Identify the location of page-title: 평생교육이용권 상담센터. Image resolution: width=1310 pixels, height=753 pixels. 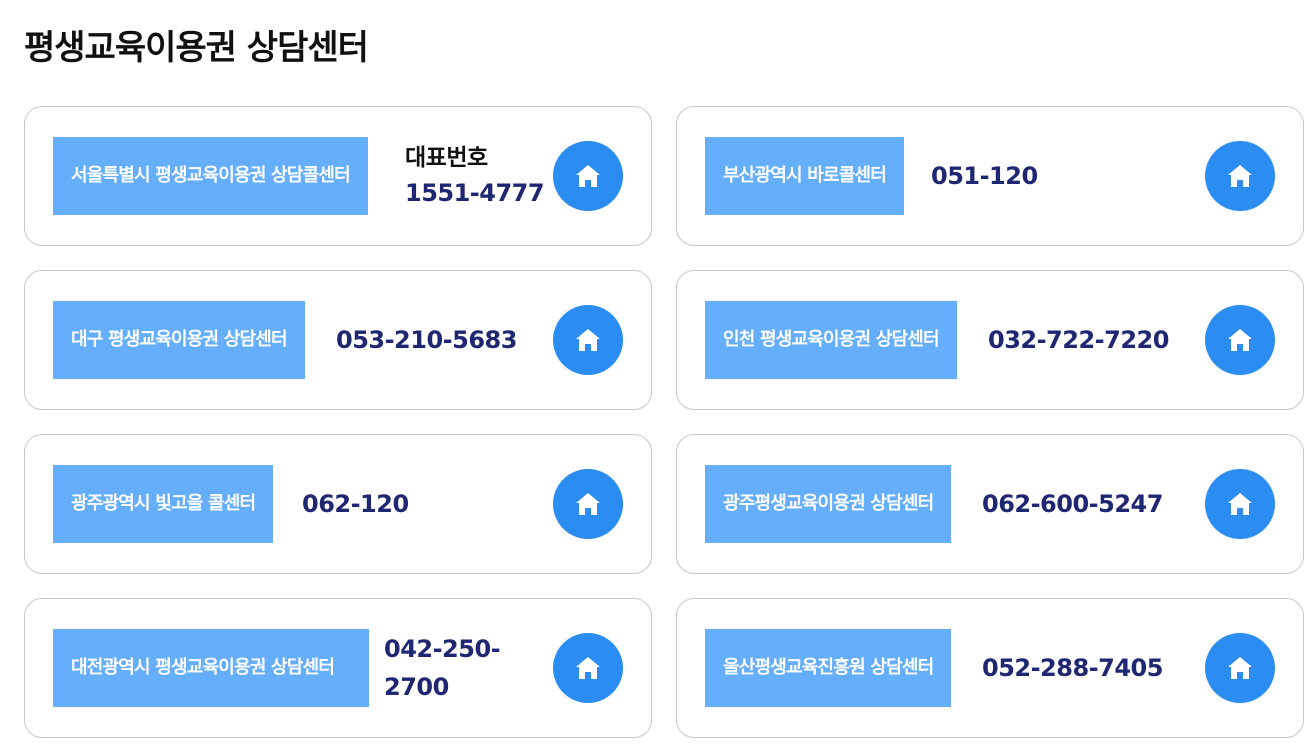
(196, 48).